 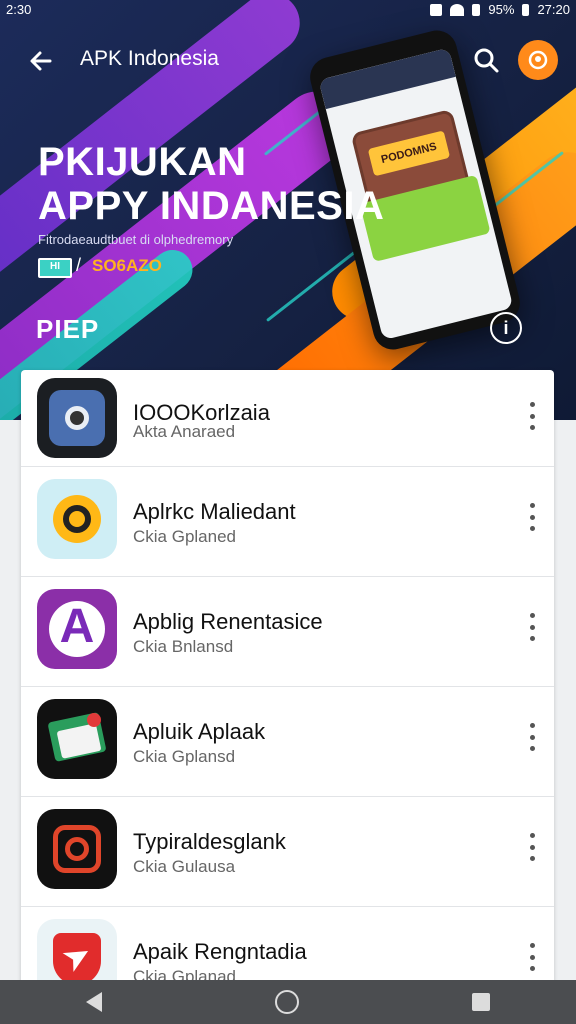 What do you see at coordinates (185, 536) in the screenshot?
I see `app-subtitle: Ckia Gplaned` at bounding box center [185, 536].